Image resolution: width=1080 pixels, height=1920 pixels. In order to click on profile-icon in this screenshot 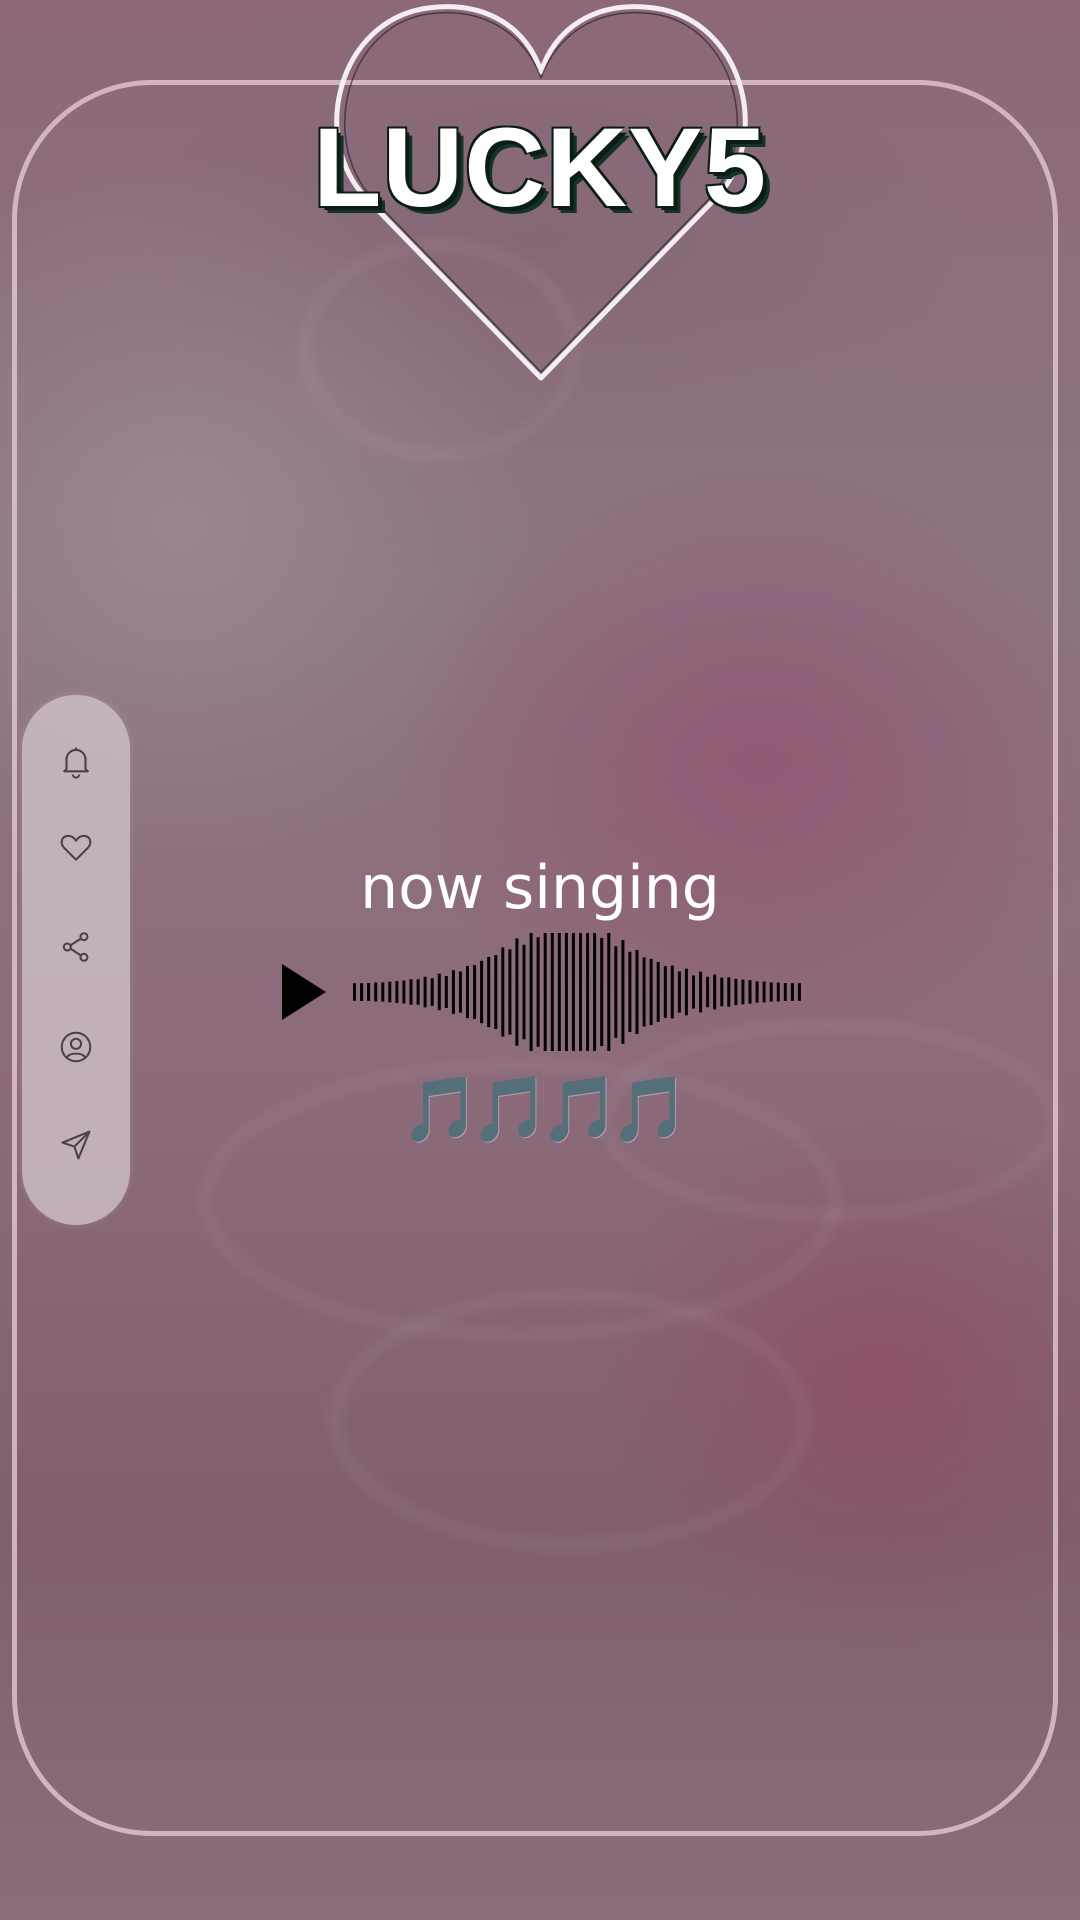, I will do `click(76, 1047)`.